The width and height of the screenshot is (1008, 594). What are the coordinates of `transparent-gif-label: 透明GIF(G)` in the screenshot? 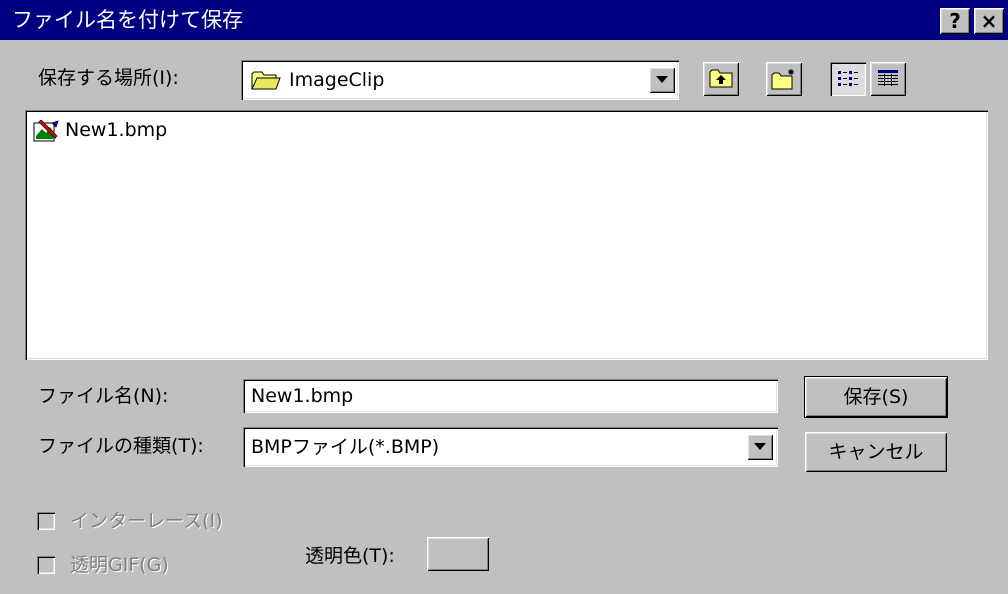 It's located at (119, 565).